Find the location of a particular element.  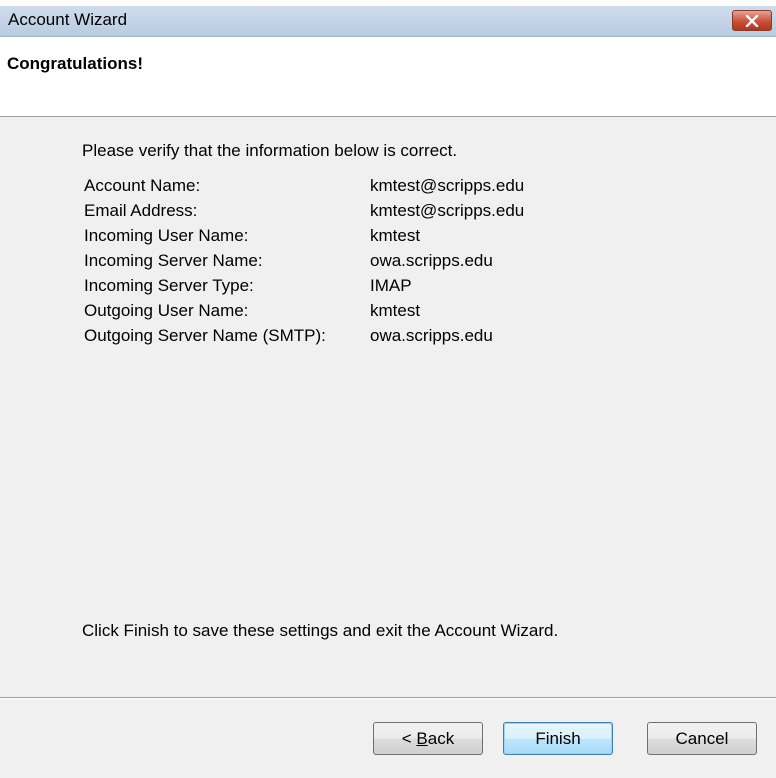

back-button-prefix: < is located at coordinates (409, 738).